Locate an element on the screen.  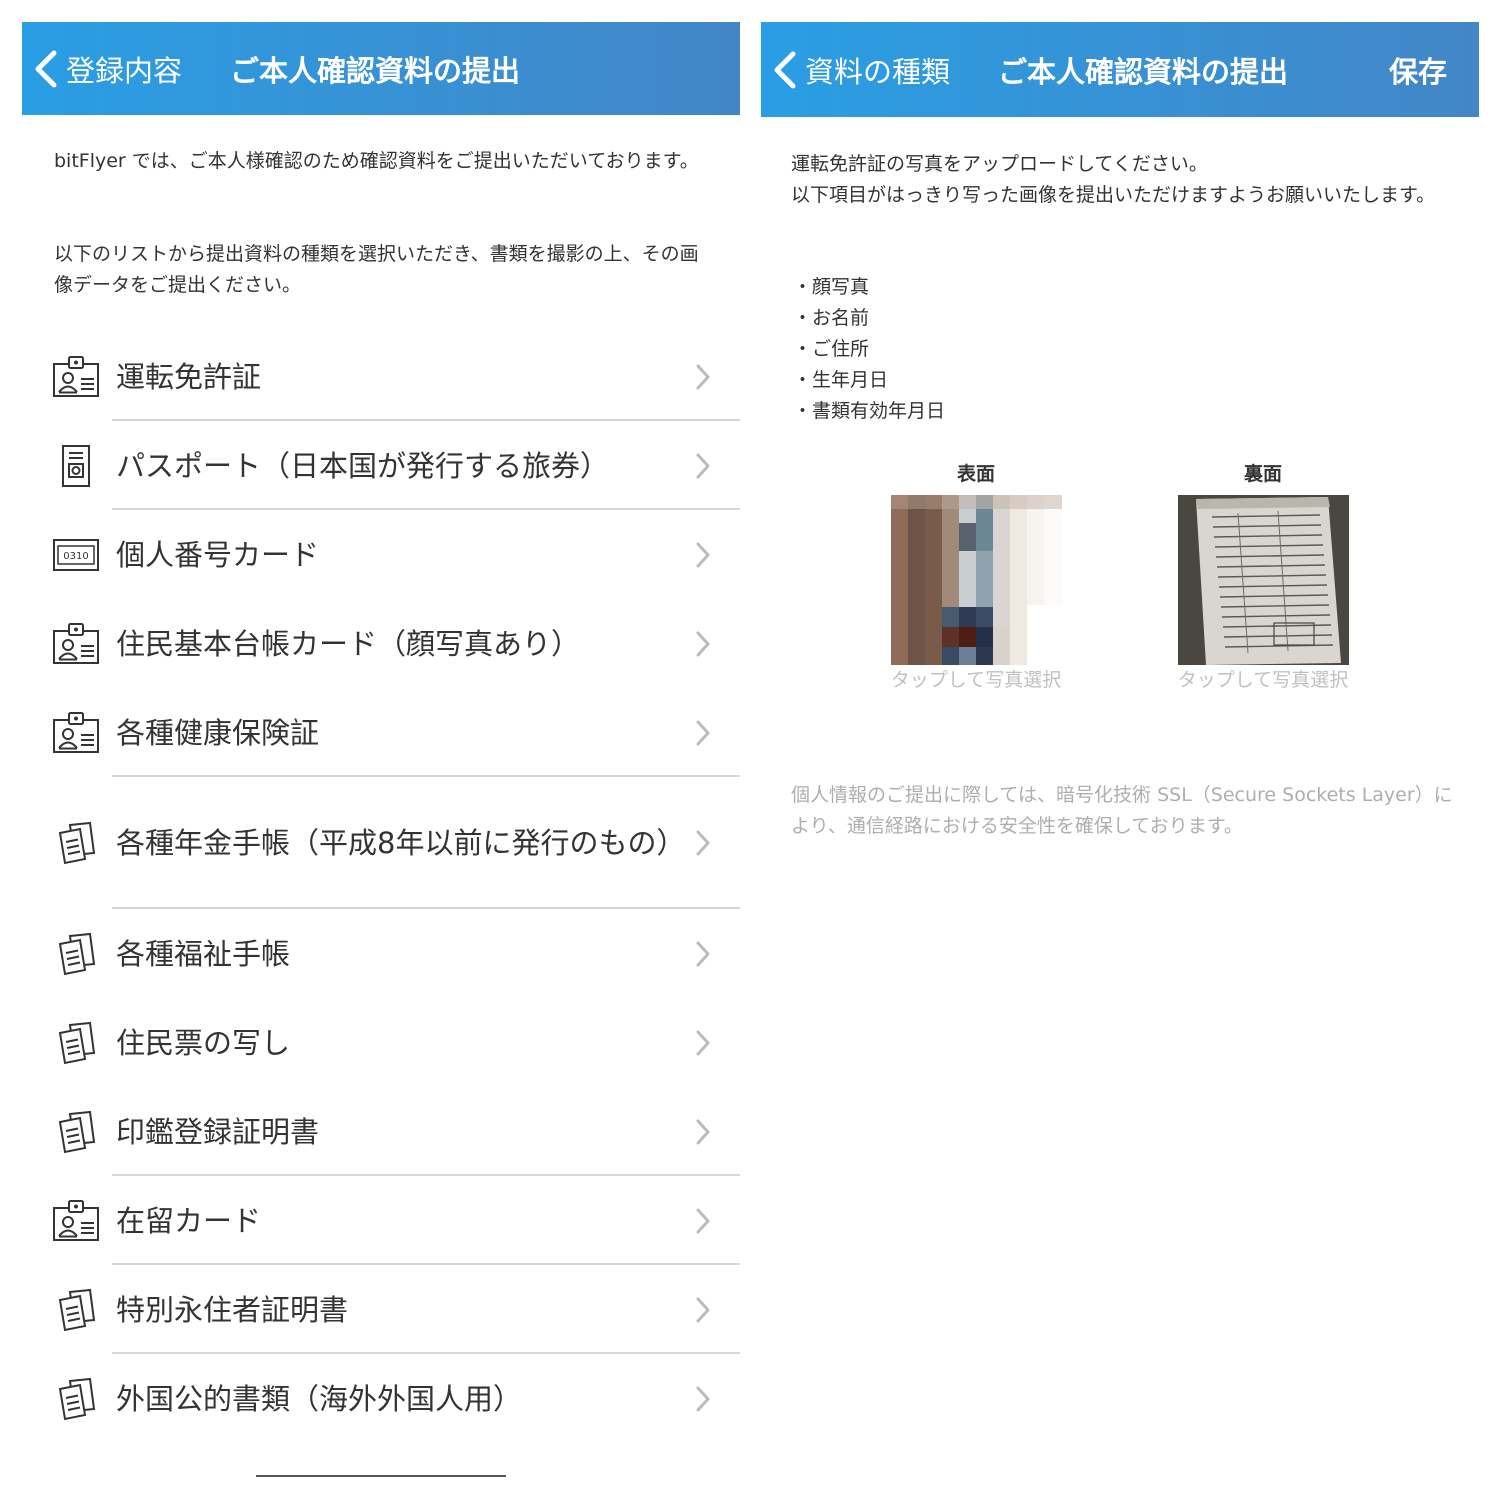
home-indicator is located at coordinates (381, 1476).